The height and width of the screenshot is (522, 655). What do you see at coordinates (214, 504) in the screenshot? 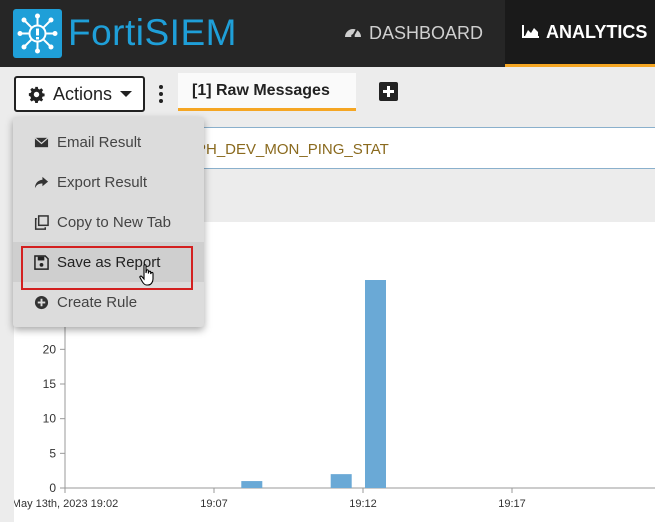
I see `x-tick-label: 19:07` at bounding box center [214, 504].